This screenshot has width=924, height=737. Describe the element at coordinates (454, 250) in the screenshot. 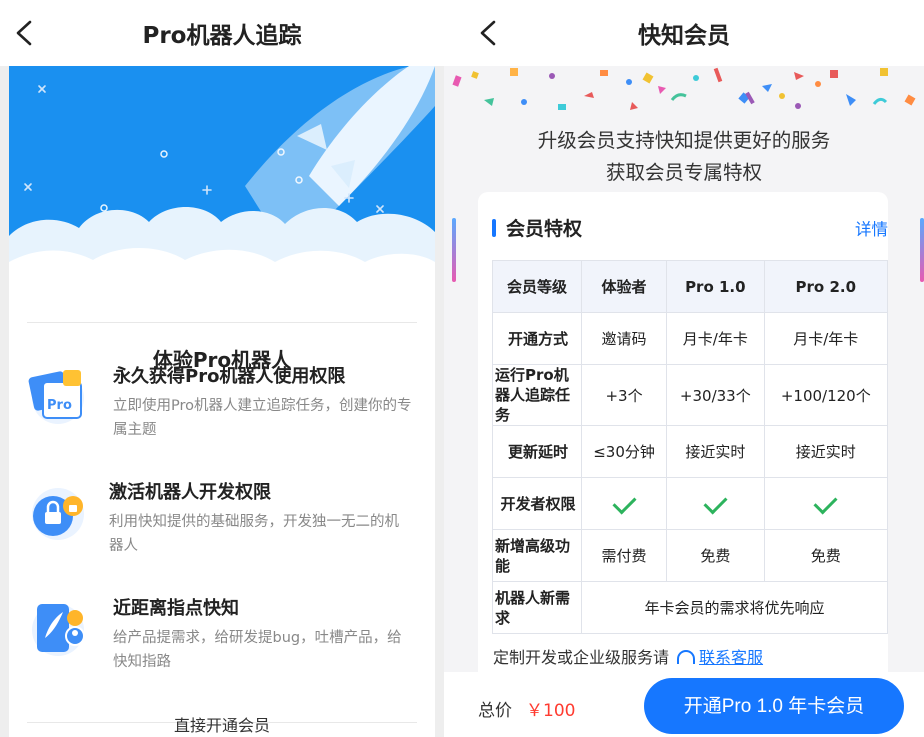

I see `carousel-edge-left` at that location.